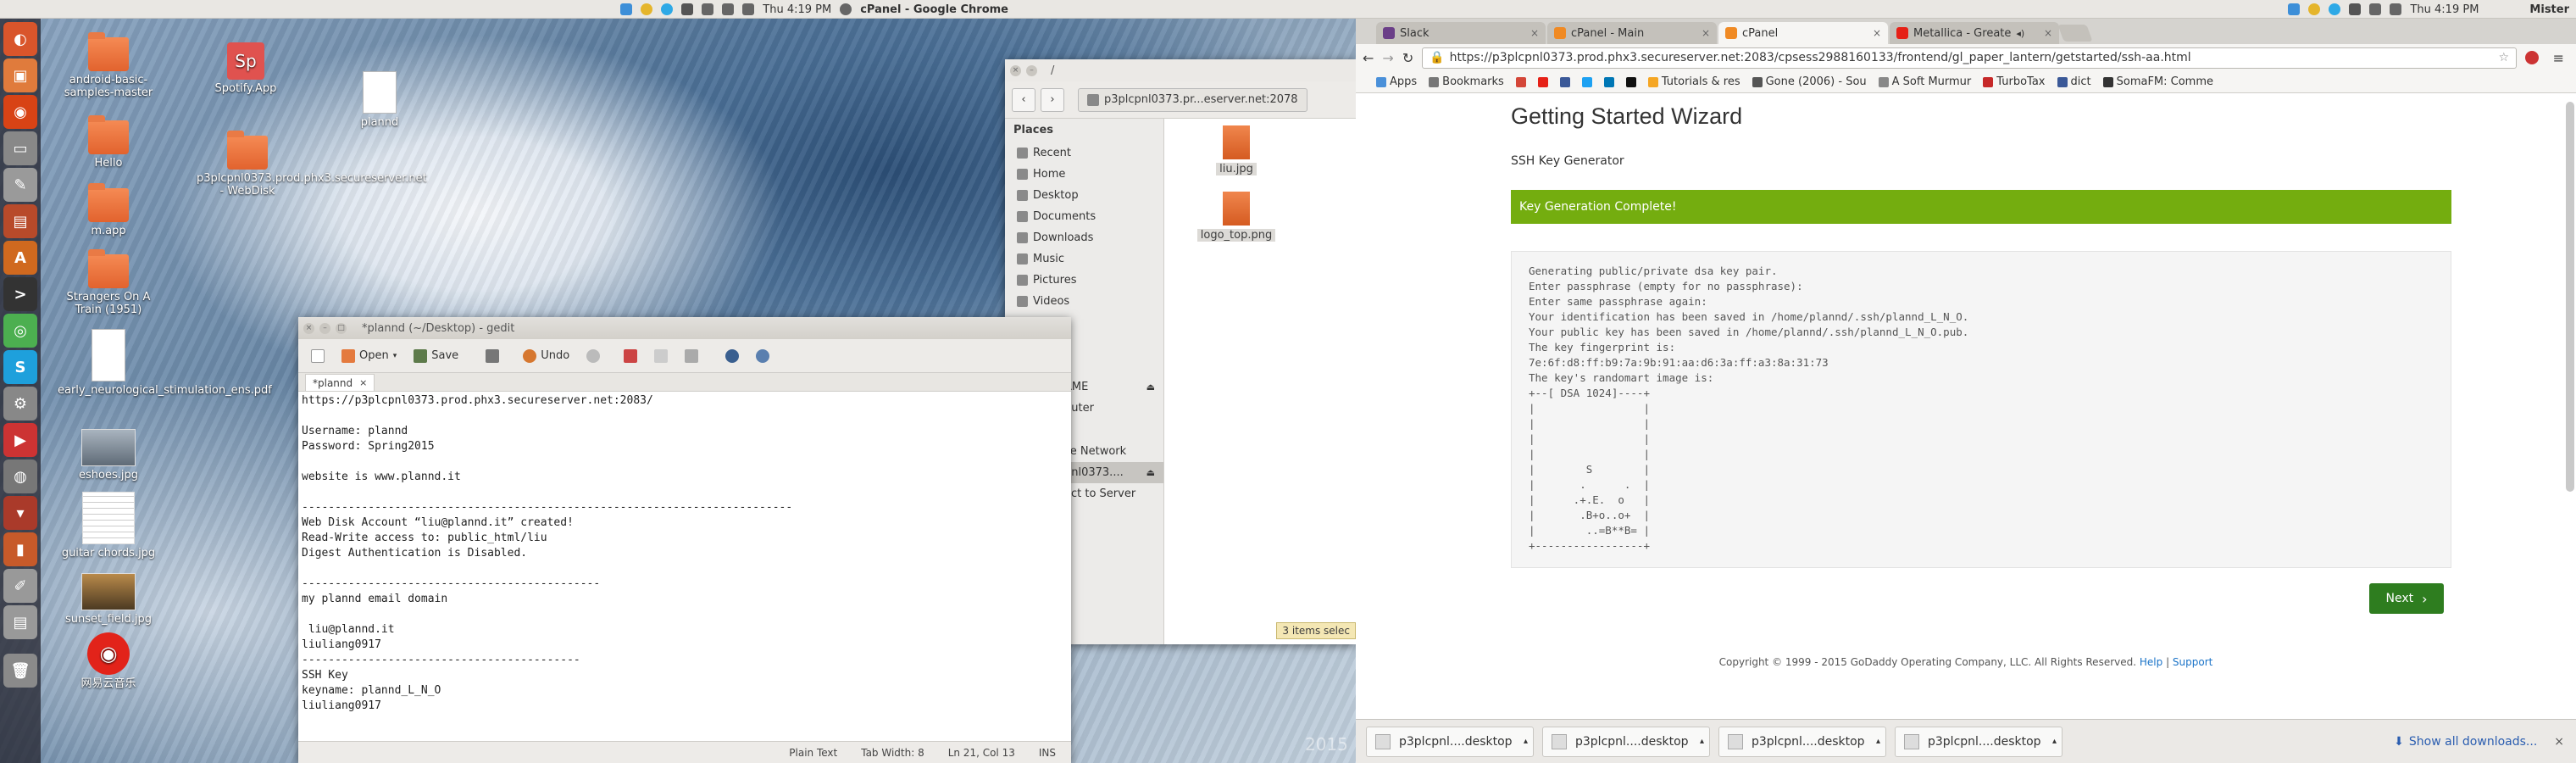 The width and height of the screenshot is (2576, 763). What do you see at coordinates (1084, 237) in the screenshot?
I see `places-downloads: Downloads` at bounding box center [1084, 237].